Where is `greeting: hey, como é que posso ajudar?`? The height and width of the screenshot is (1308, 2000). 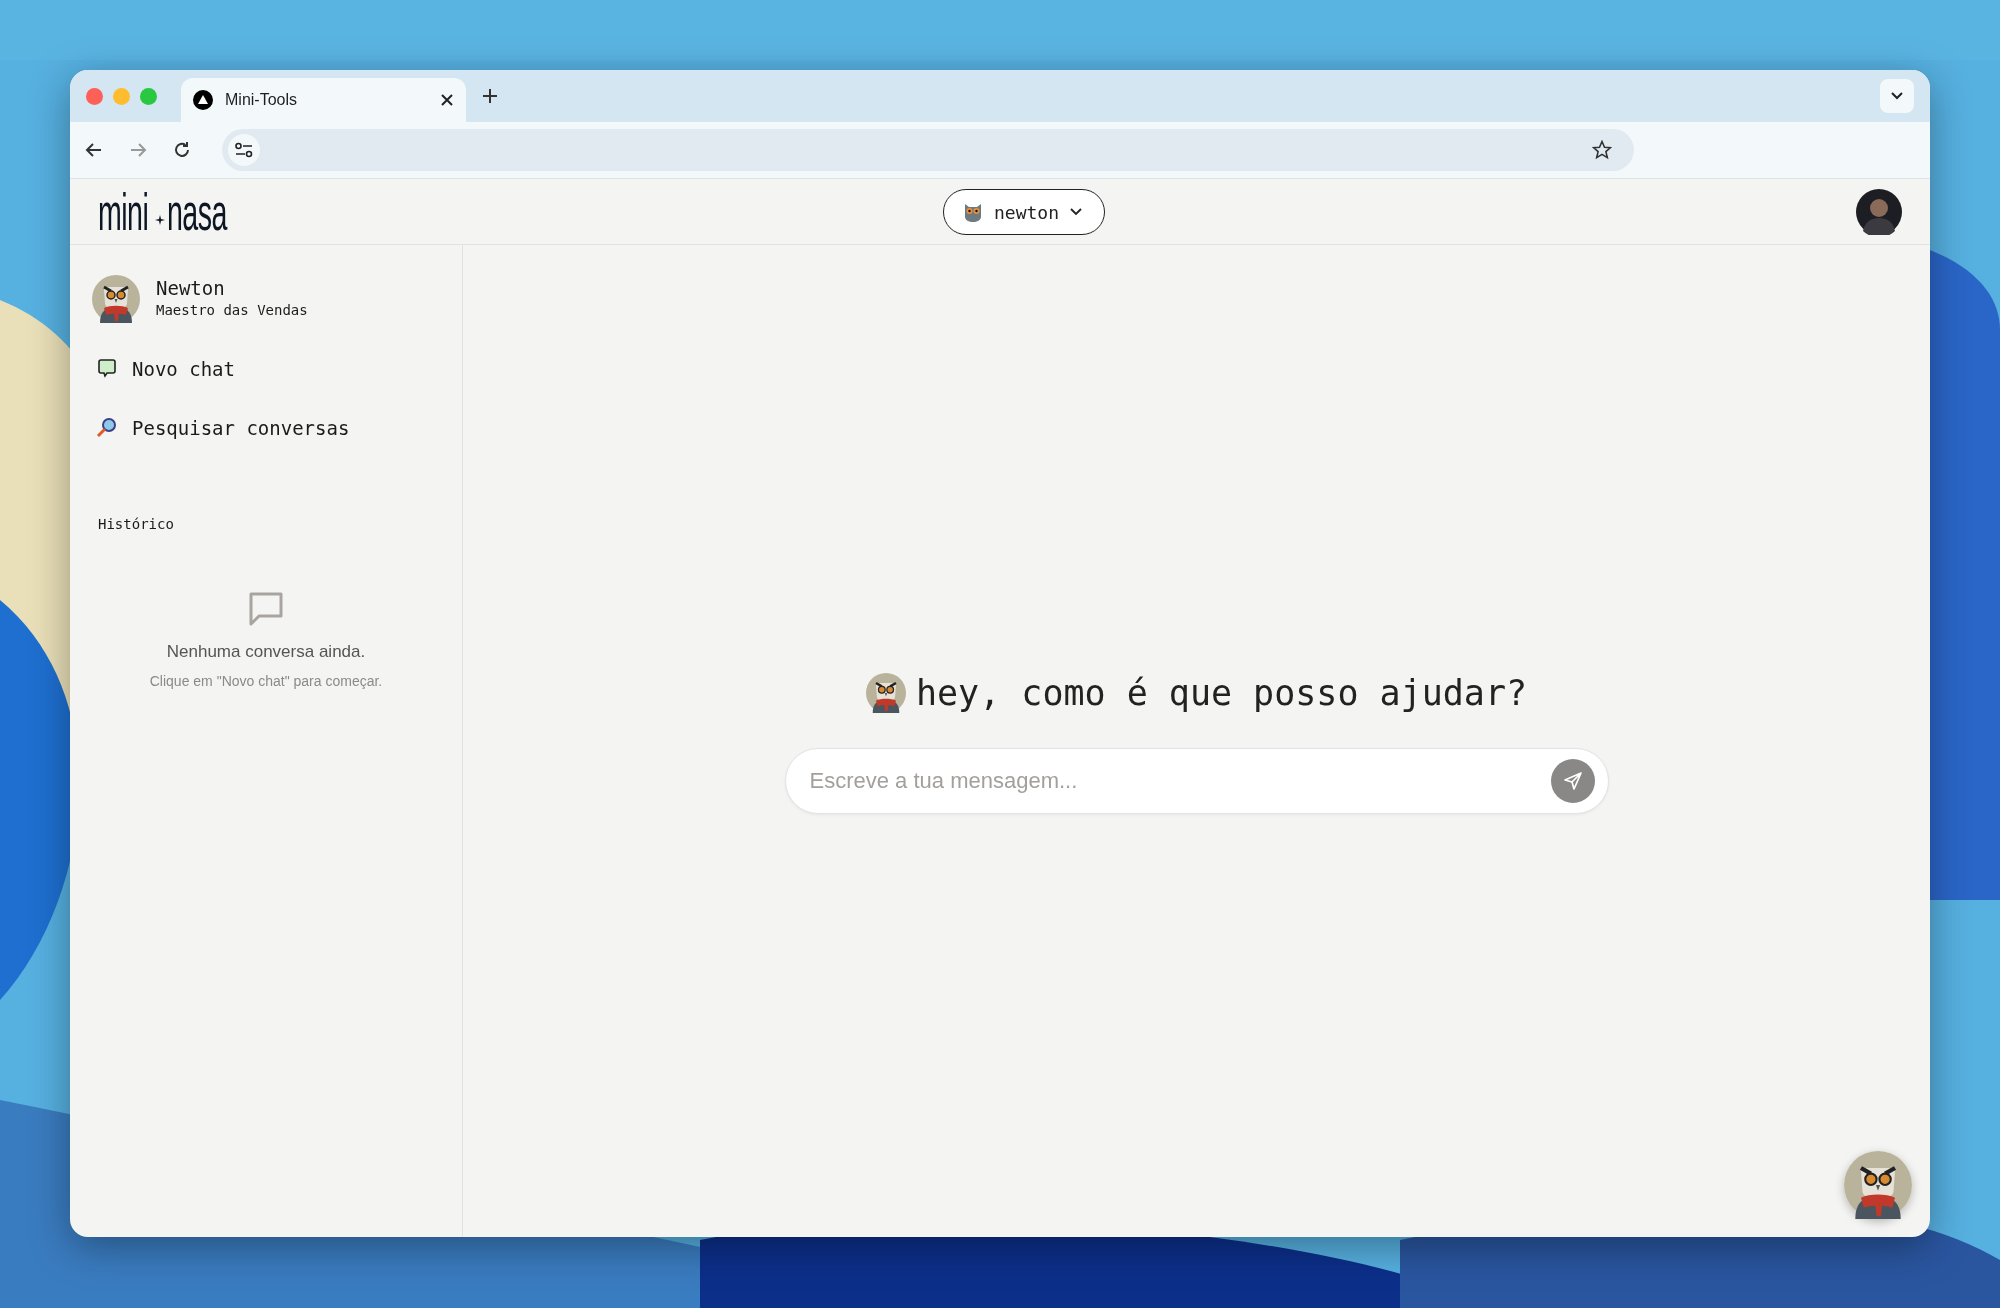 greeting: hey, como é que posso ajudar? is located at coordinates (1221, 693).